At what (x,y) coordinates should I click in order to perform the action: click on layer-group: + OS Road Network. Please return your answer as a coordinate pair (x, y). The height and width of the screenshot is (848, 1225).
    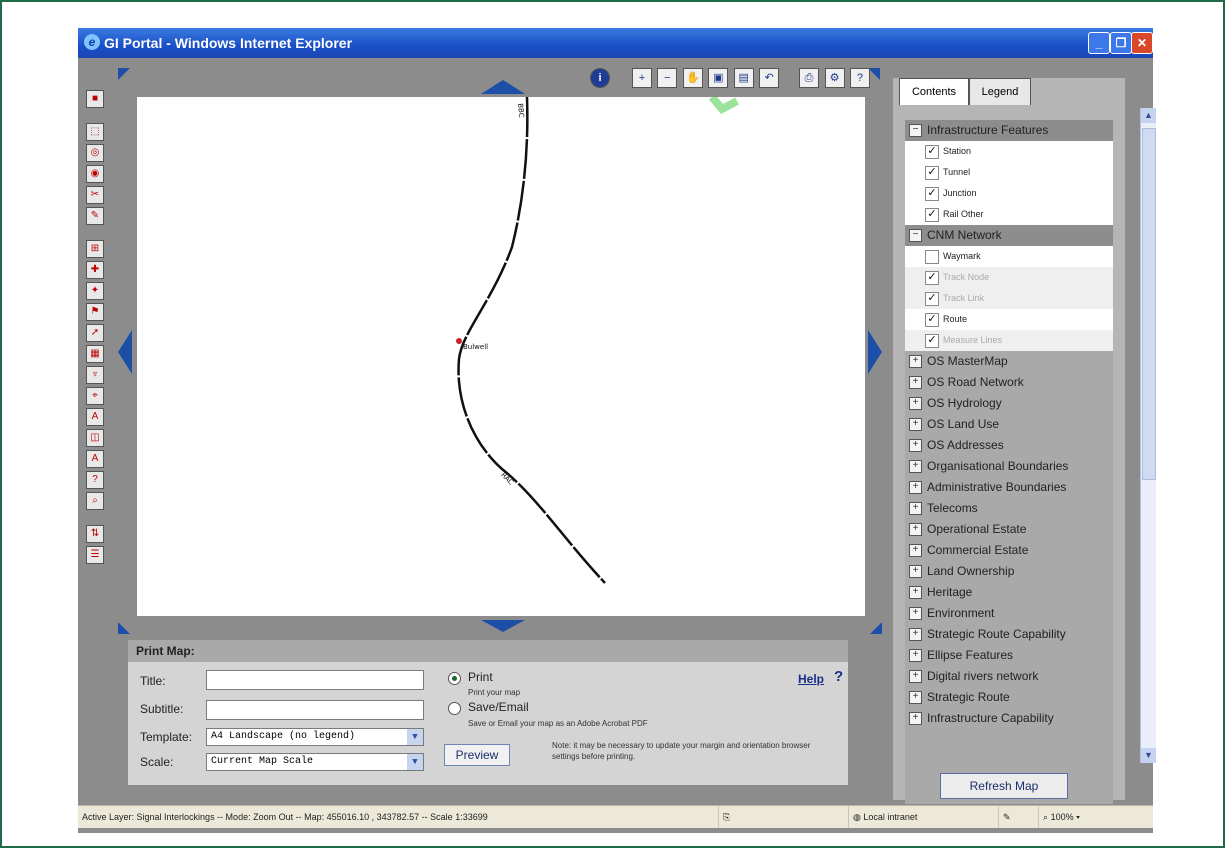
    Looking at the image, I should click on (1009, 382).